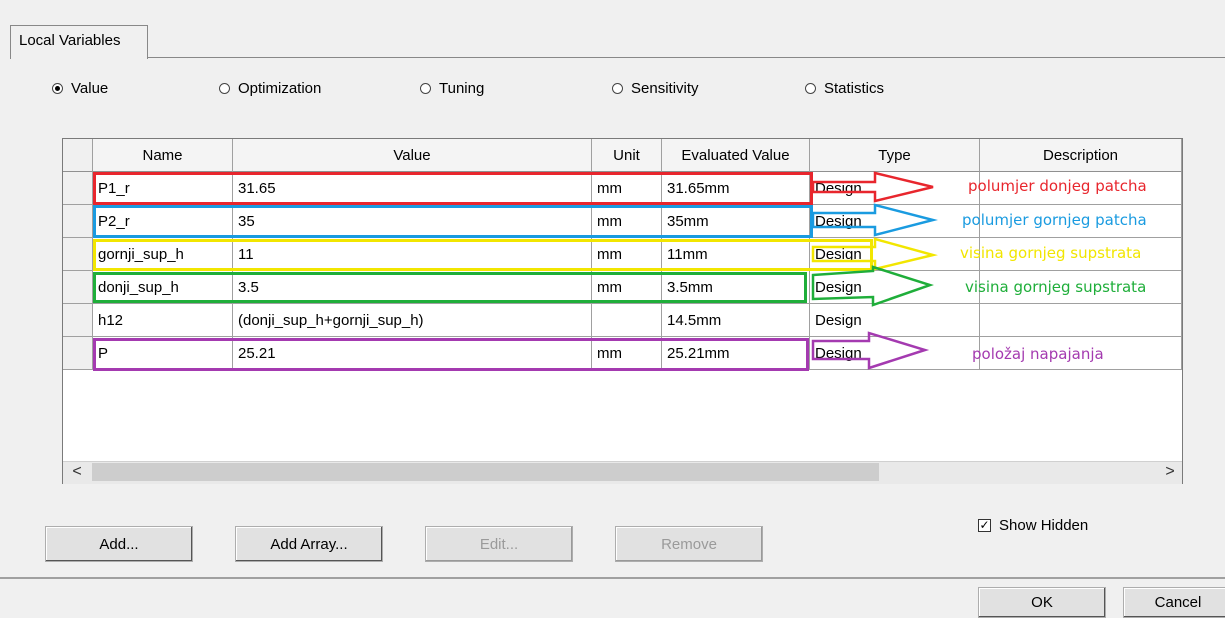 The image size is (1225, 618). I want to click on annotation-arrows, so click(874, 270).